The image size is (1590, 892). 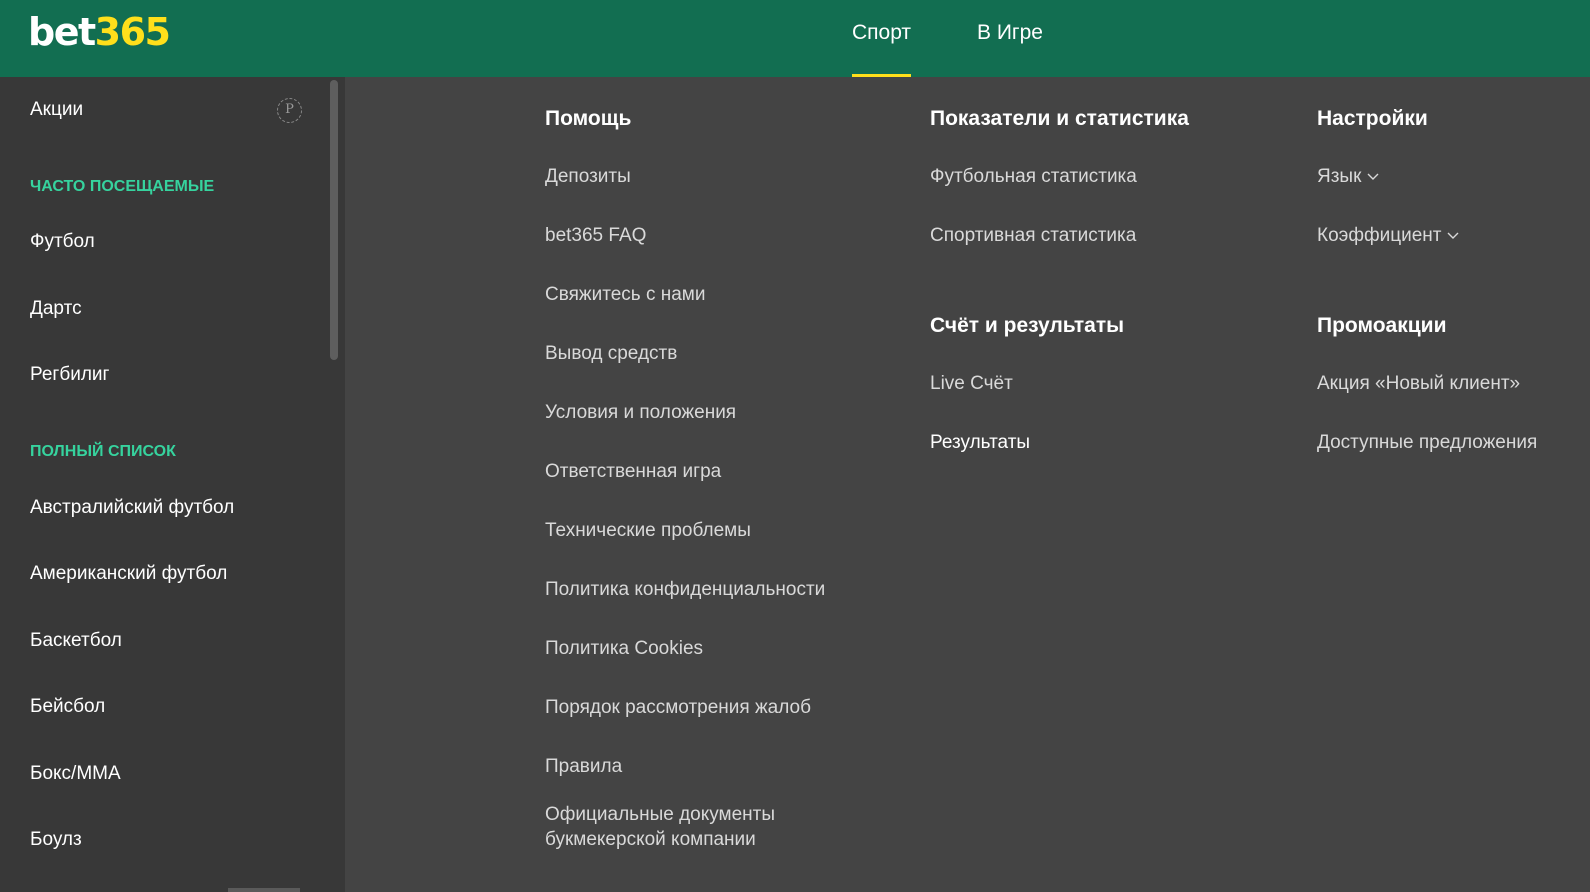 I want to click on sidebar-item-bowls: Боулз, so click(x=56, y=840).